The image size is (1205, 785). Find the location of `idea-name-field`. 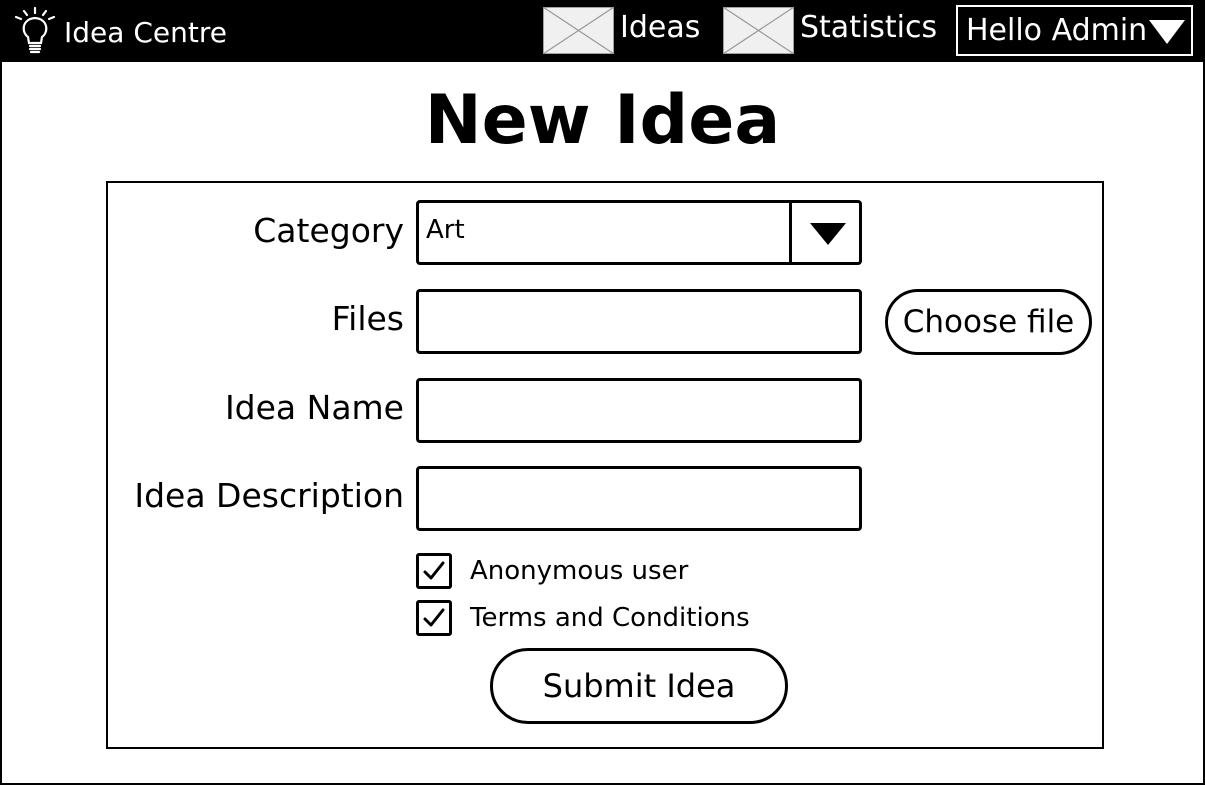

idea-name-field is located at coordinates (639, 410).